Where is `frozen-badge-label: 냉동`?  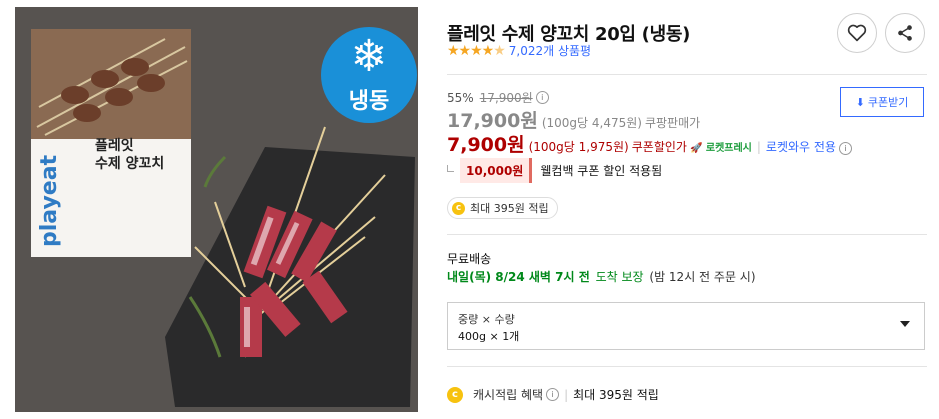
frozen-badge-label: 냉동 is located at coordinates (369, 101).